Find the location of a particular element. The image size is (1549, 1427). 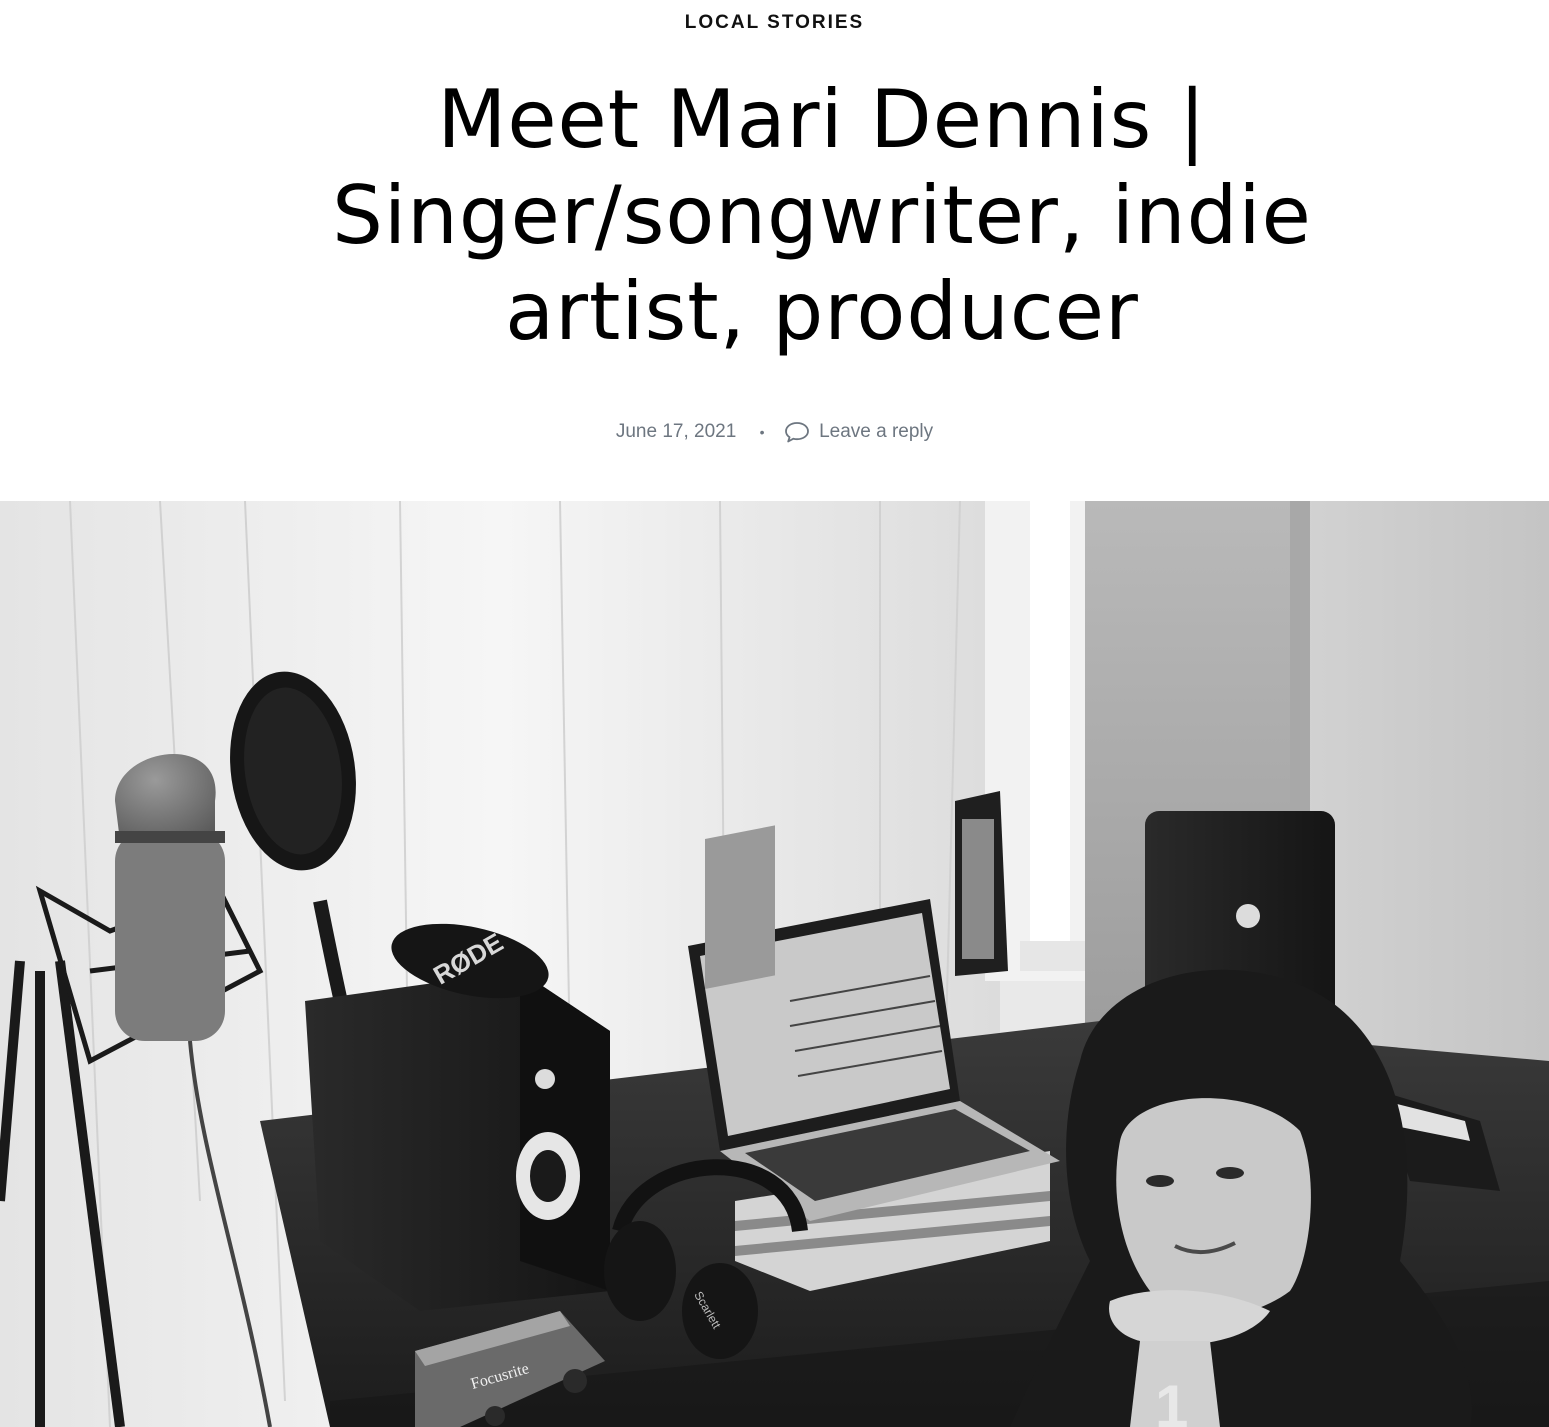

leave-reply-label: Leave a reply is located at coordinates (876, 431).